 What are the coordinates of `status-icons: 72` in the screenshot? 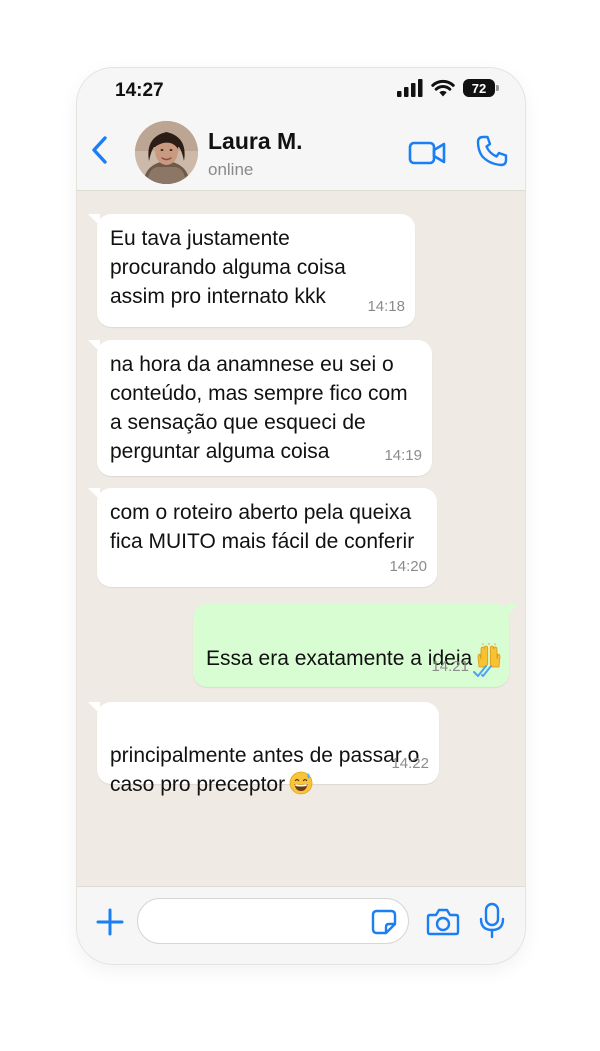 It's located at (448, 88).